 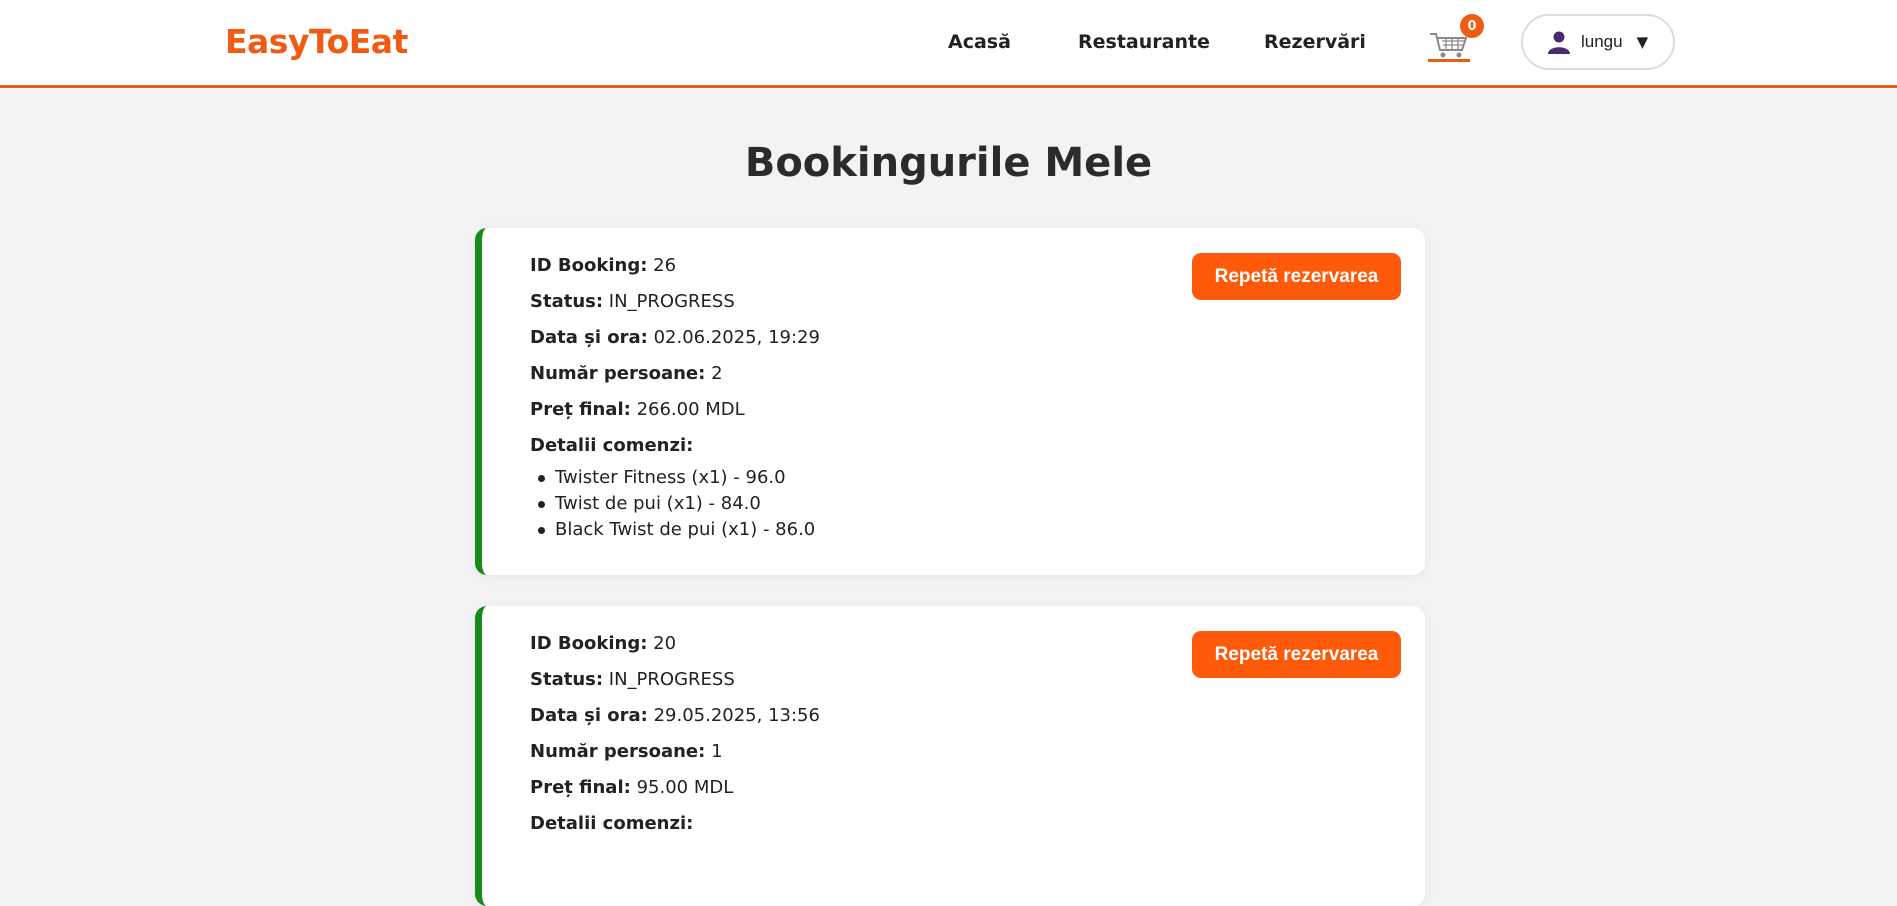 What do you see at coordinates (665, 265) in the screenshot?
I see `booking-id-value: 26` at bounding box center [665, 265].